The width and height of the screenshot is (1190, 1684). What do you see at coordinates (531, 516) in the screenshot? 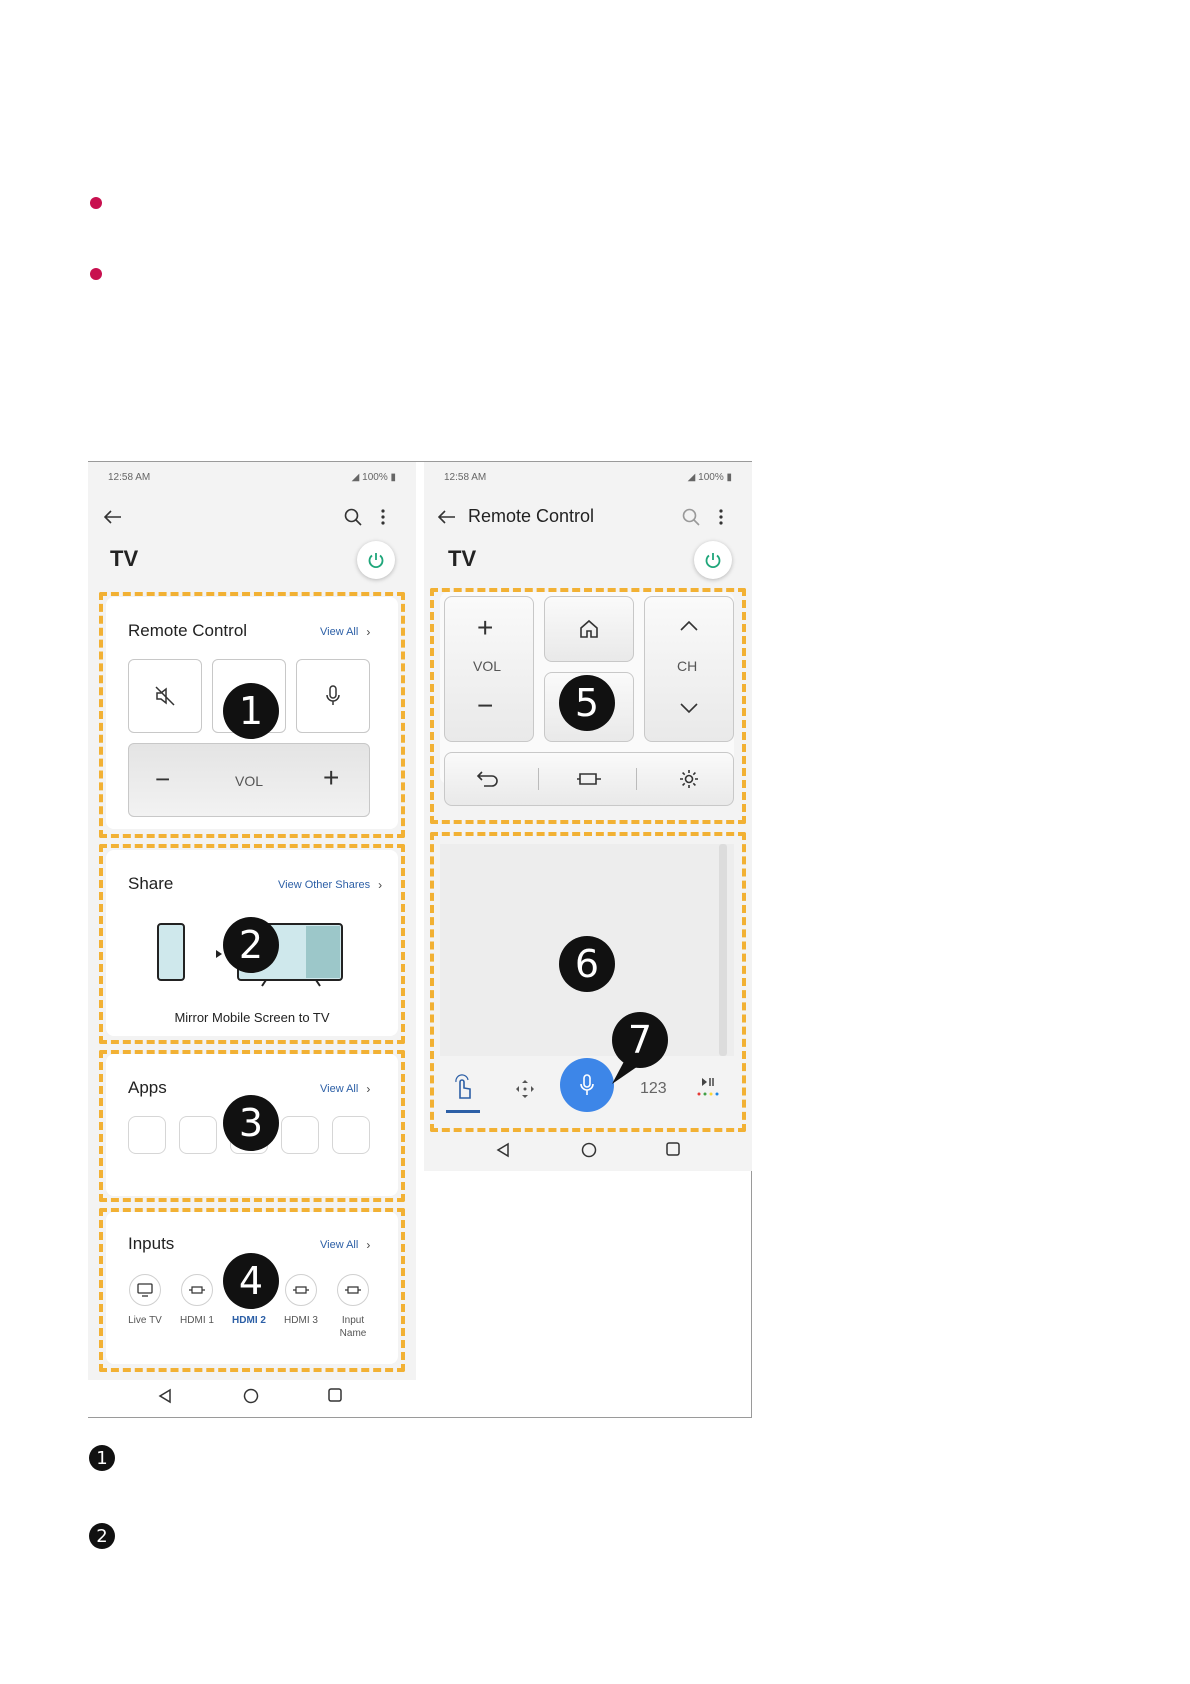
I see `page-title: Remote Control` at bounding box center [531, 516].